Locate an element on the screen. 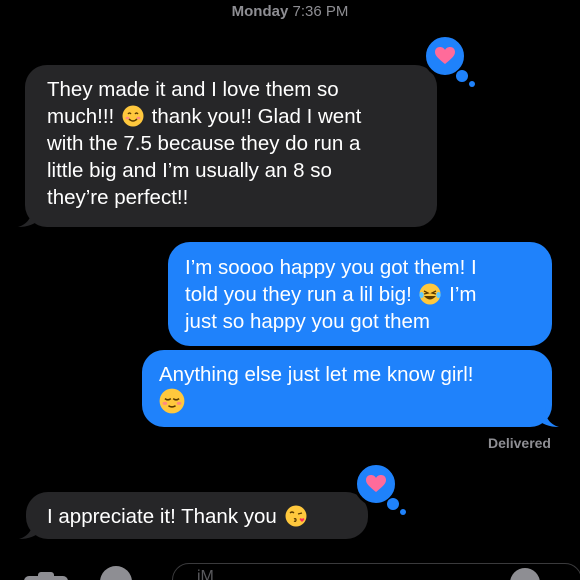  message-bubble-received: I appreciate it! Thank you is located at coordinates (193, 515).